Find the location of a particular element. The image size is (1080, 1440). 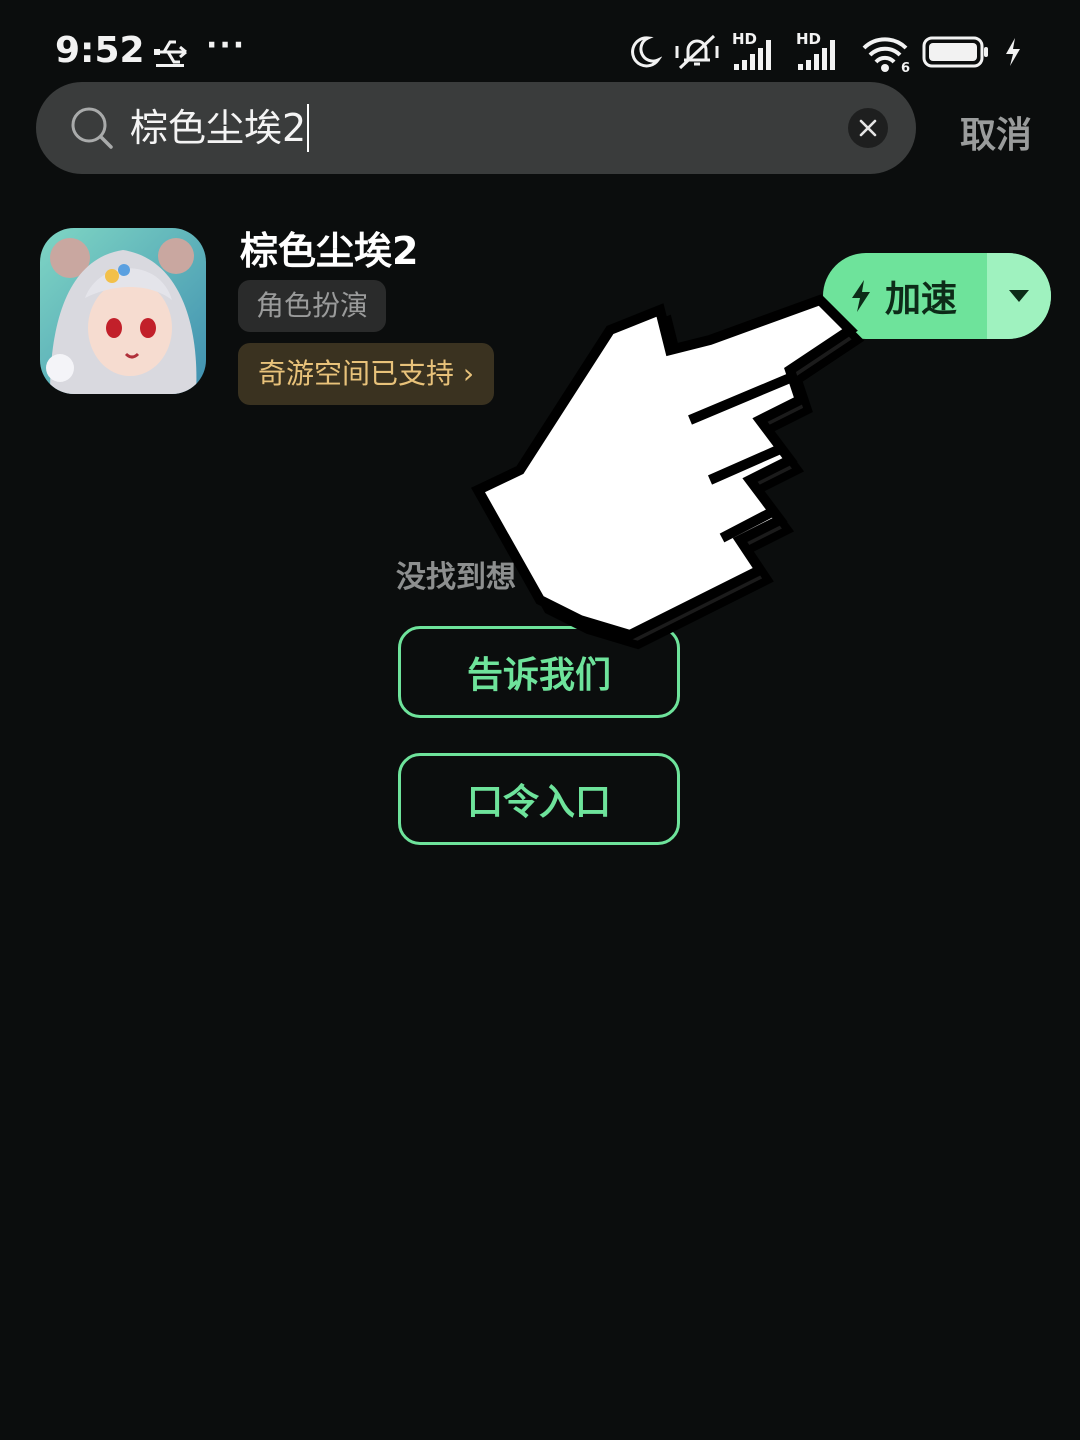

status-time: 9:52 is located at coordinates (100, 50).